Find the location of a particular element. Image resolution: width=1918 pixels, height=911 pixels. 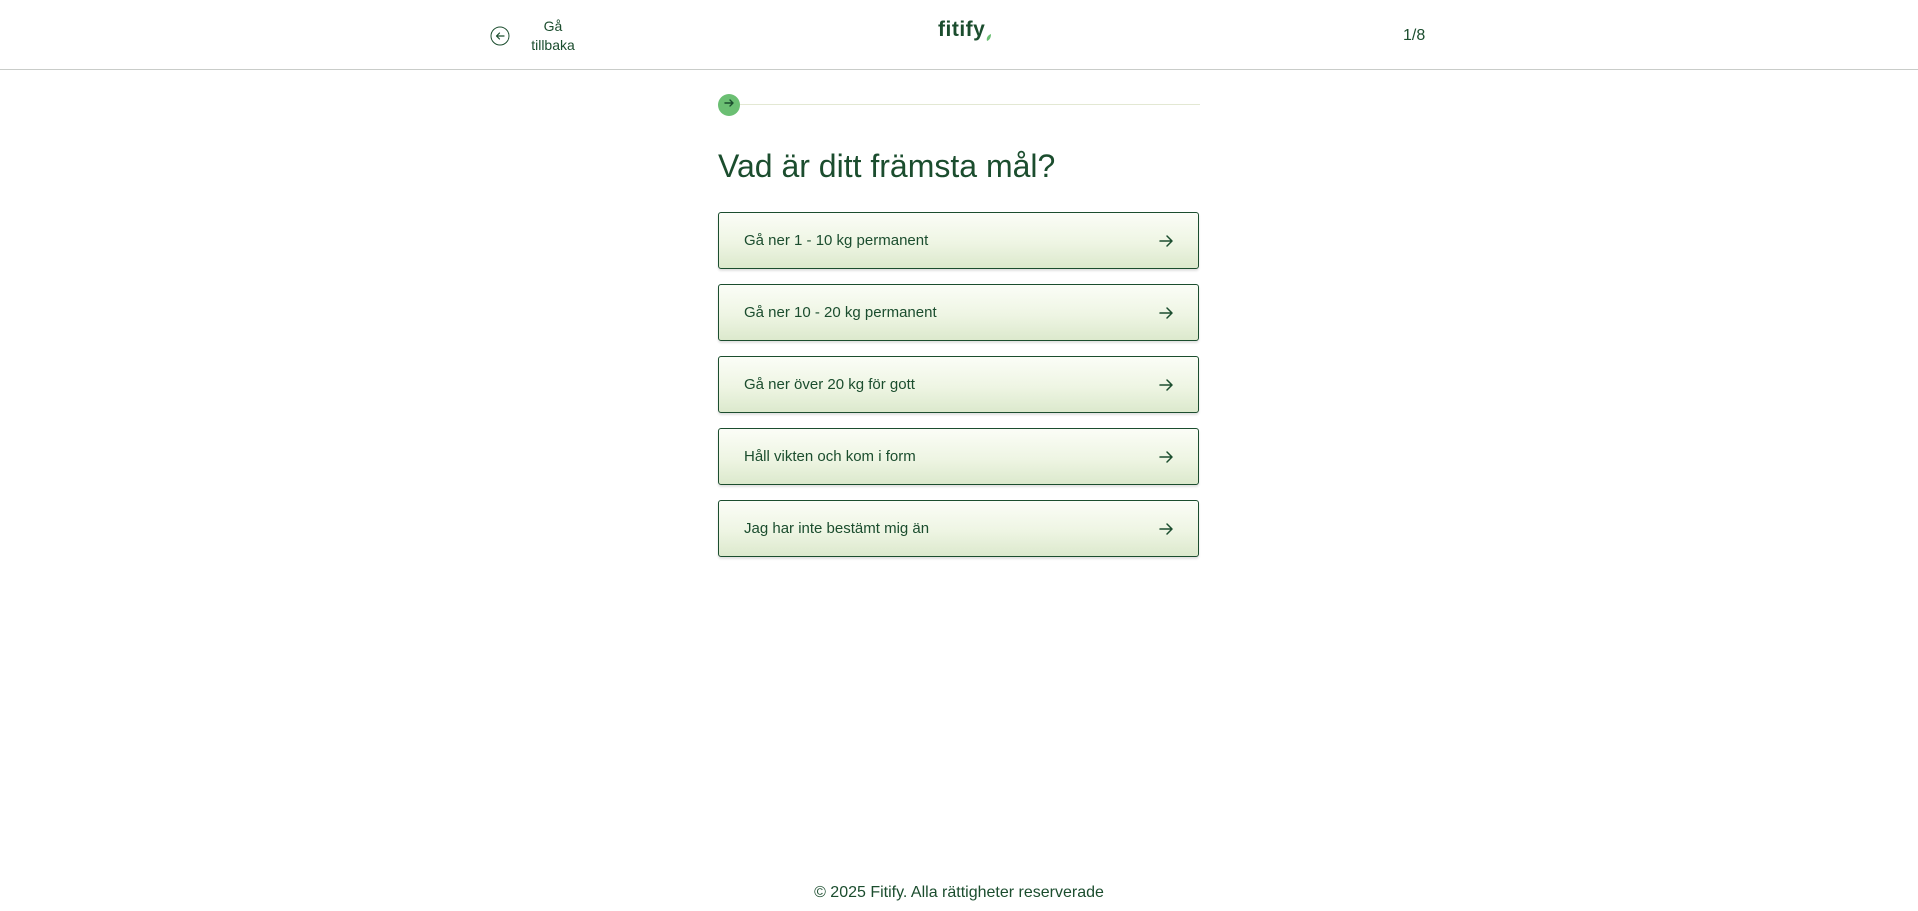

logo: fitify is located at coordinates (965, 30).